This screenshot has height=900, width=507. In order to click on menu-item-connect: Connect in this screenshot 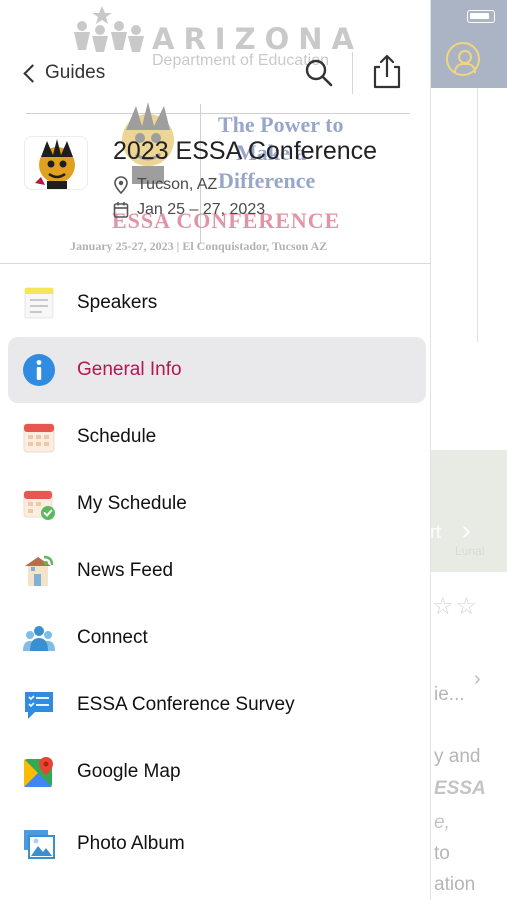, I will do `click(217, 638)`.